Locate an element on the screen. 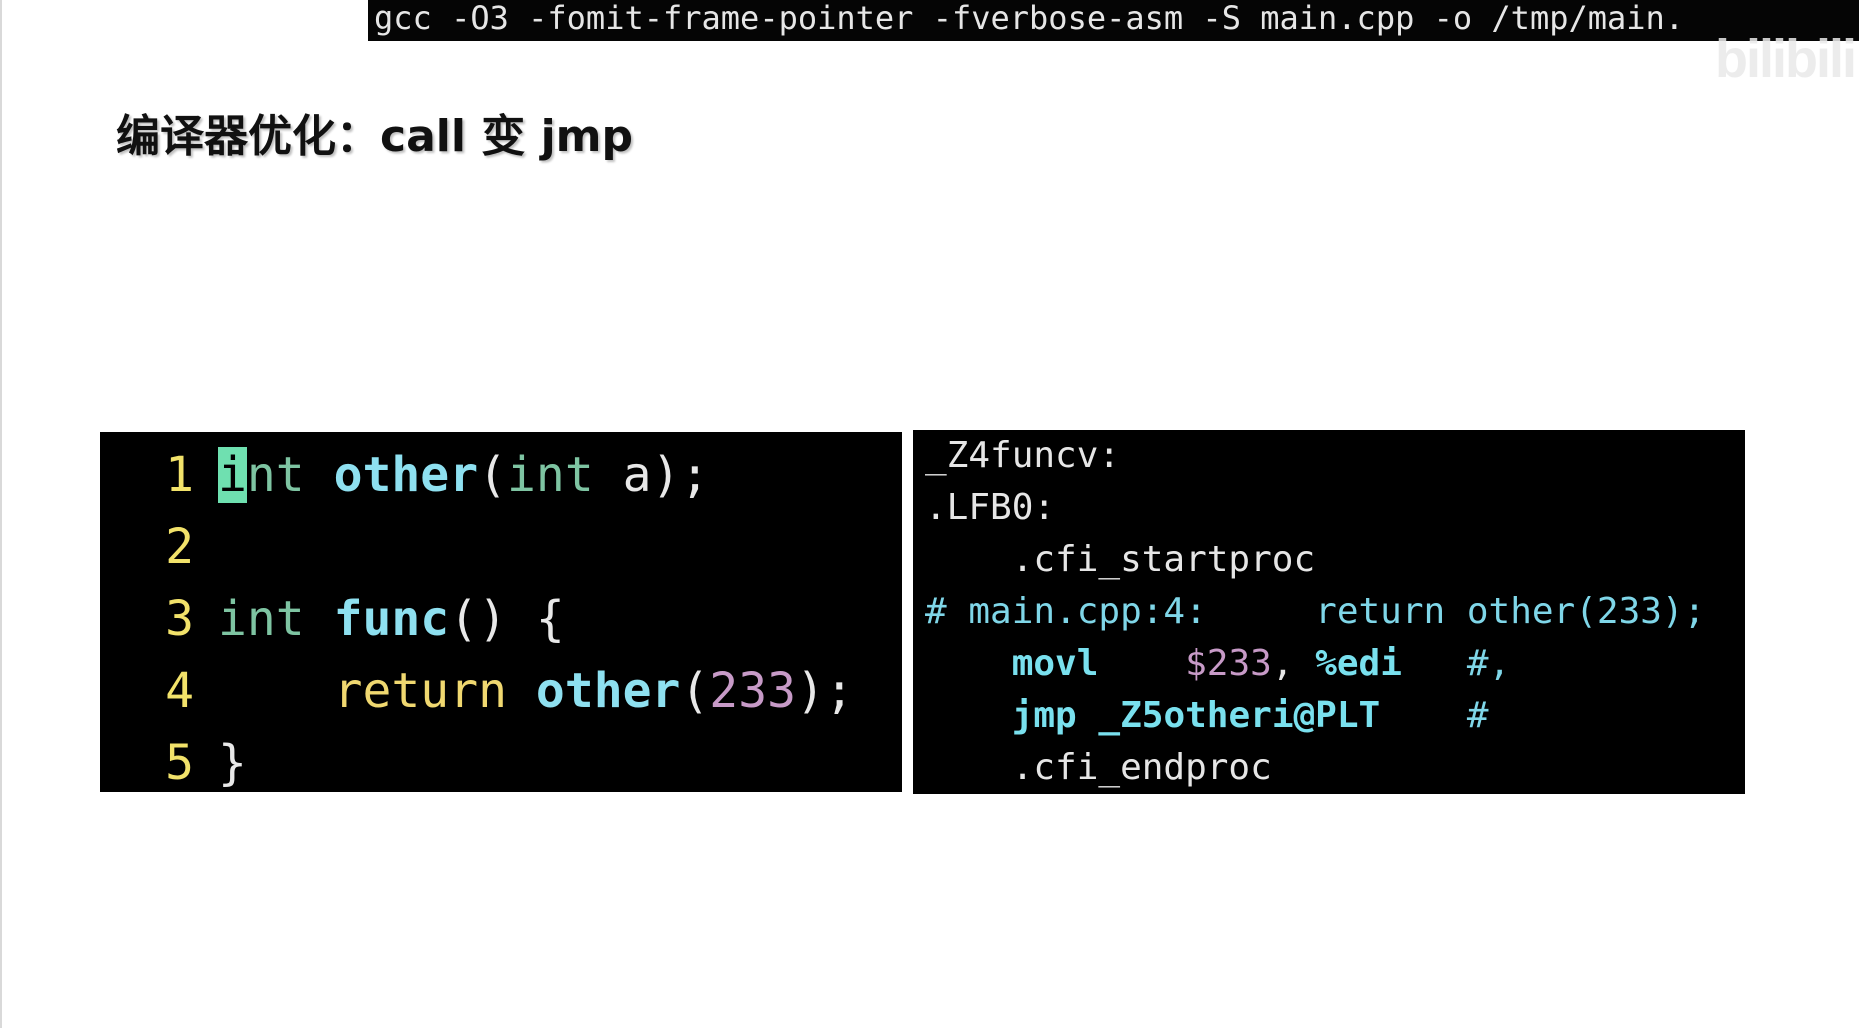 The image size is (1859, 1028). number-literal: 233 is located at coordinates (752, 691).